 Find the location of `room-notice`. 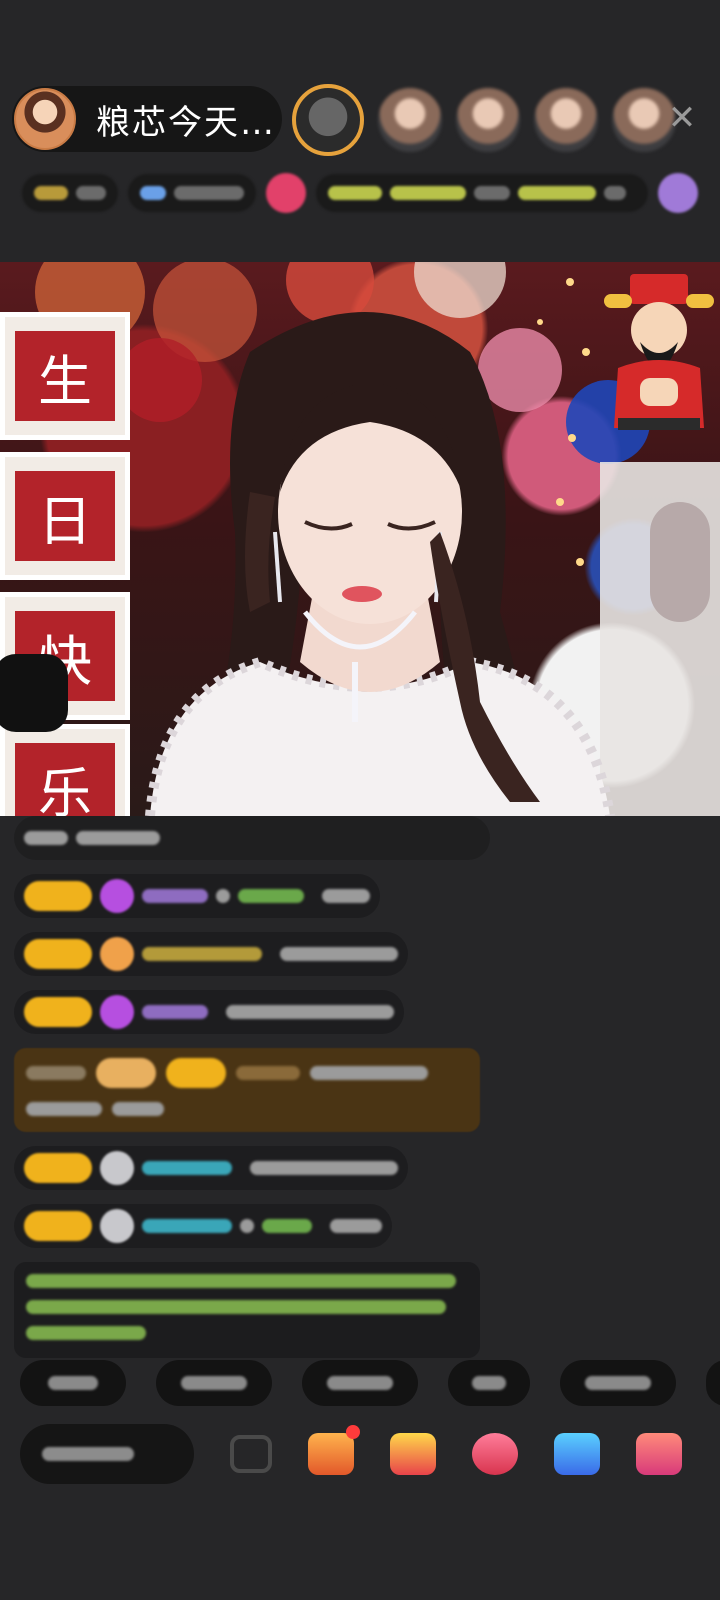

room-notice is located at coordinates (247, 1310).